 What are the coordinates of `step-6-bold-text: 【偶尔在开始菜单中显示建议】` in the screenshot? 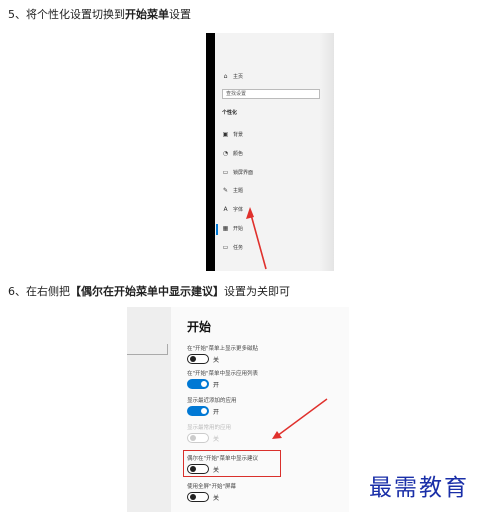 It's located at (147, 291).